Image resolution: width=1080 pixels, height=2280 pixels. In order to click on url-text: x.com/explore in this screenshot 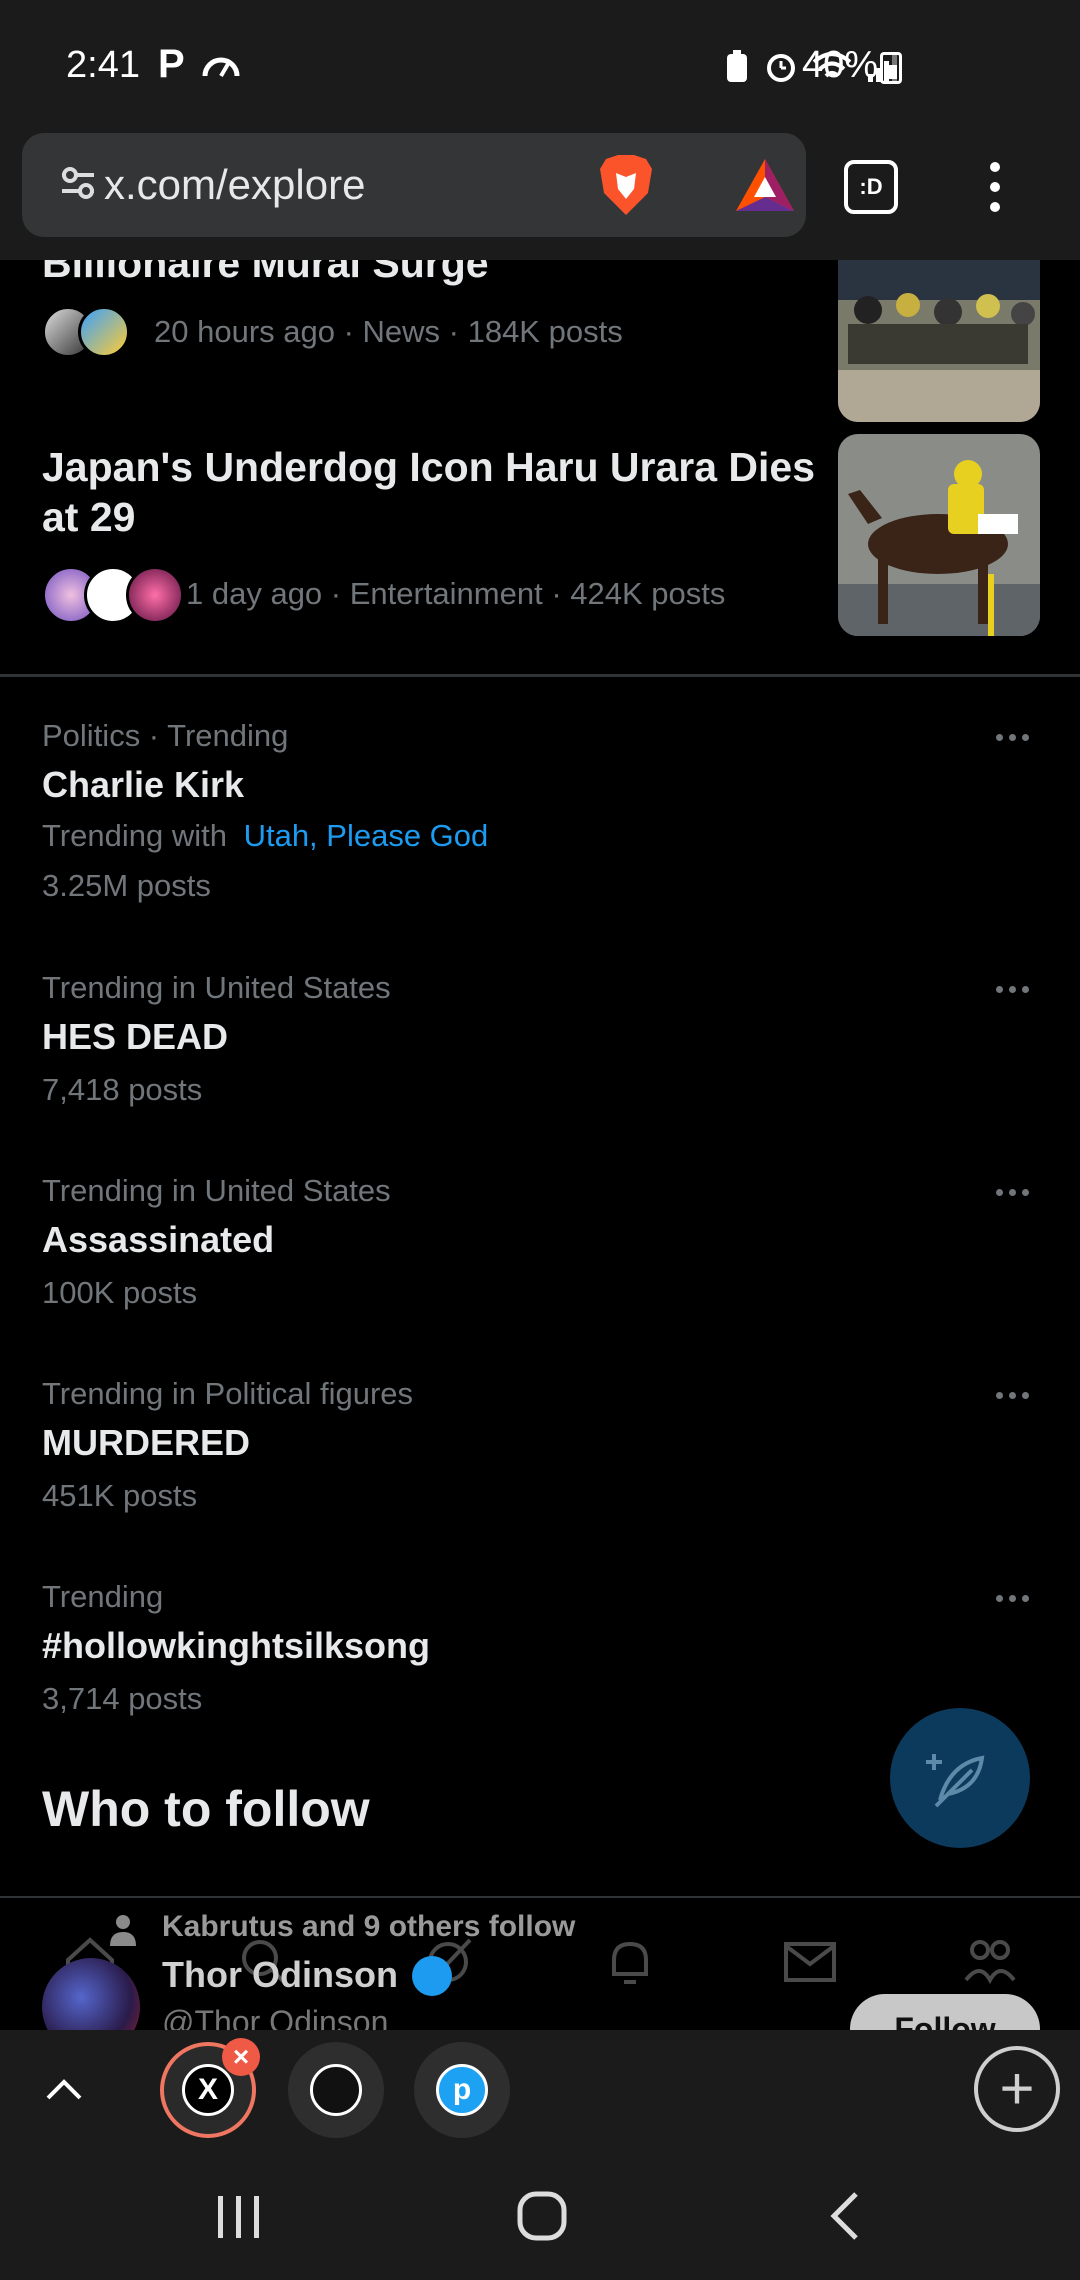, I will do `click(234, 185)`.